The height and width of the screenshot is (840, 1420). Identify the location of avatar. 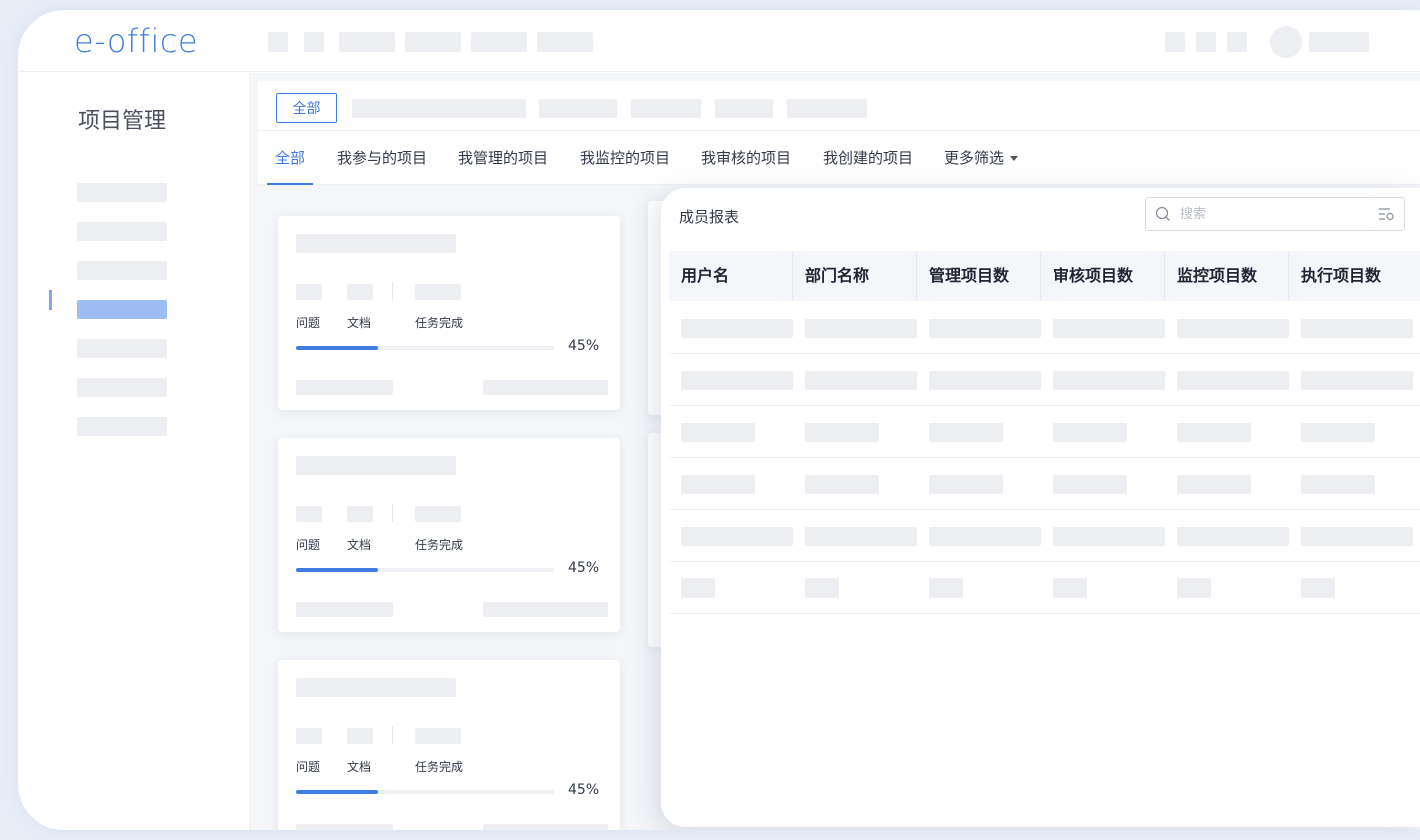
(1286, 42).